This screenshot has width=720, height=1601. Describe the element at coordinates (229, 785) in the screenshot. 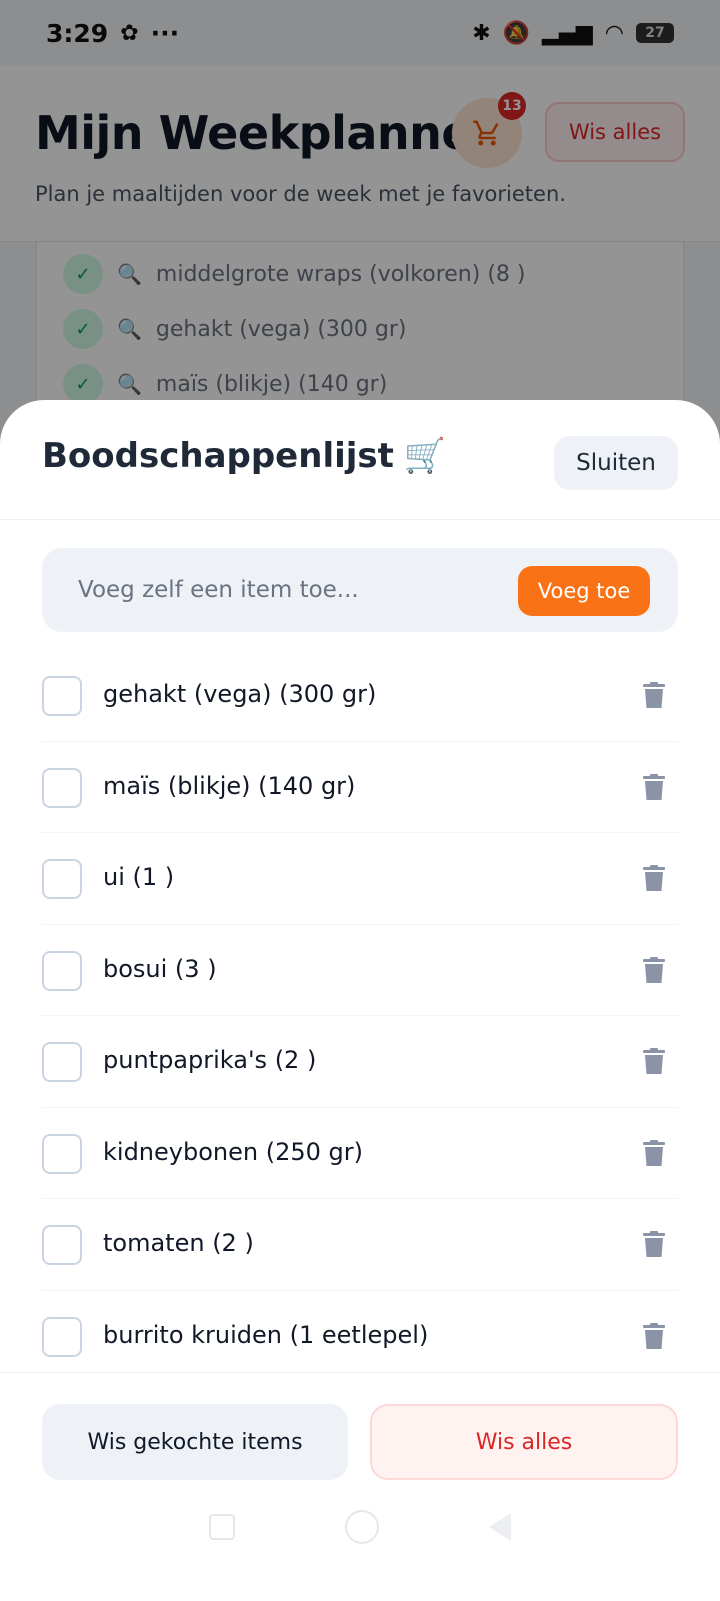

I see `item-label: maïs (blikje) (140 gr)` at that location.